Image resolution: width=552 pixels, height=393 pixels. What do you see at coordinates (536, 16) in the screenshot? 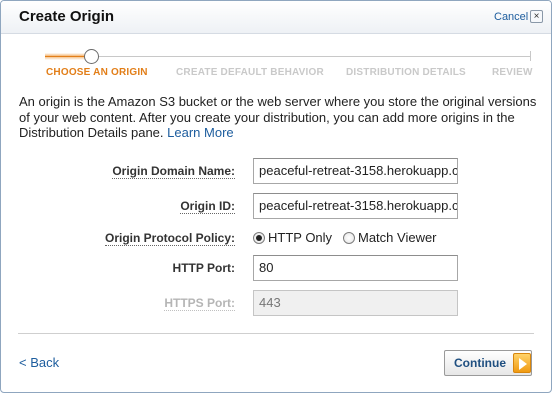
I see `close-icon: ×` at bounding box center [536, 16].